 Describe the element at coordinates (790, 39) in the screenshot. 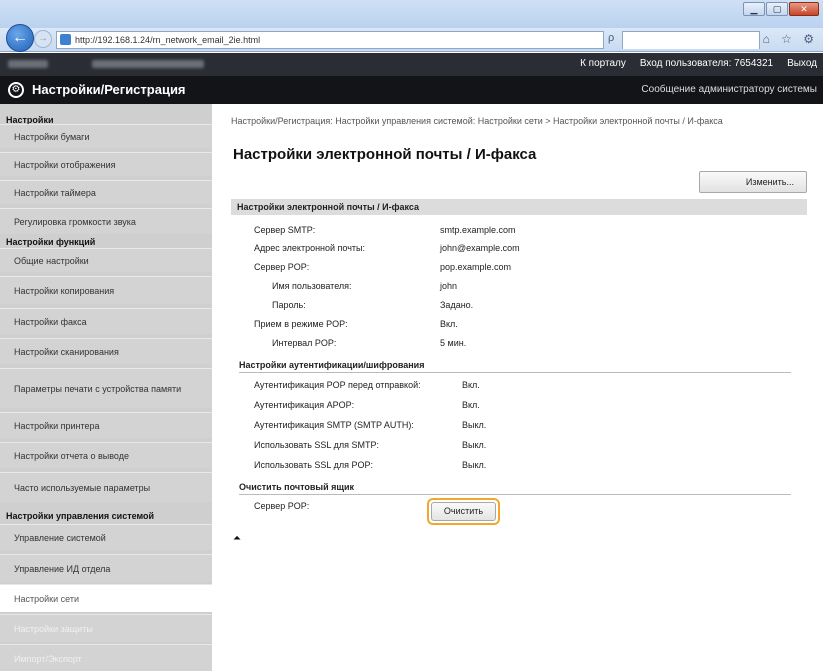

I see `browser-toolbar-icons: ⌂ ☆ ⚙` at that location.